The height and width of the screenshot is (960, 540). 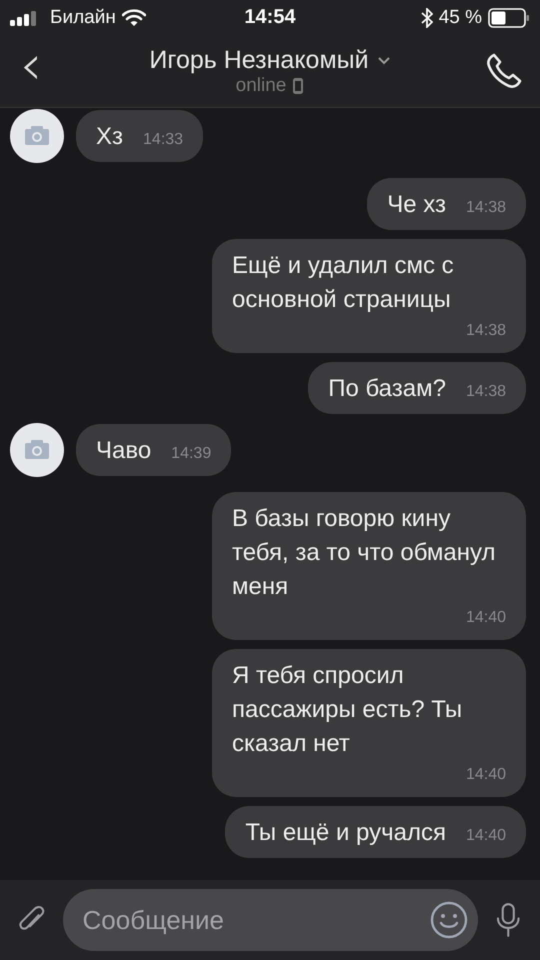 I want to click on chevron-down-icon, so click(x=383, y=60).